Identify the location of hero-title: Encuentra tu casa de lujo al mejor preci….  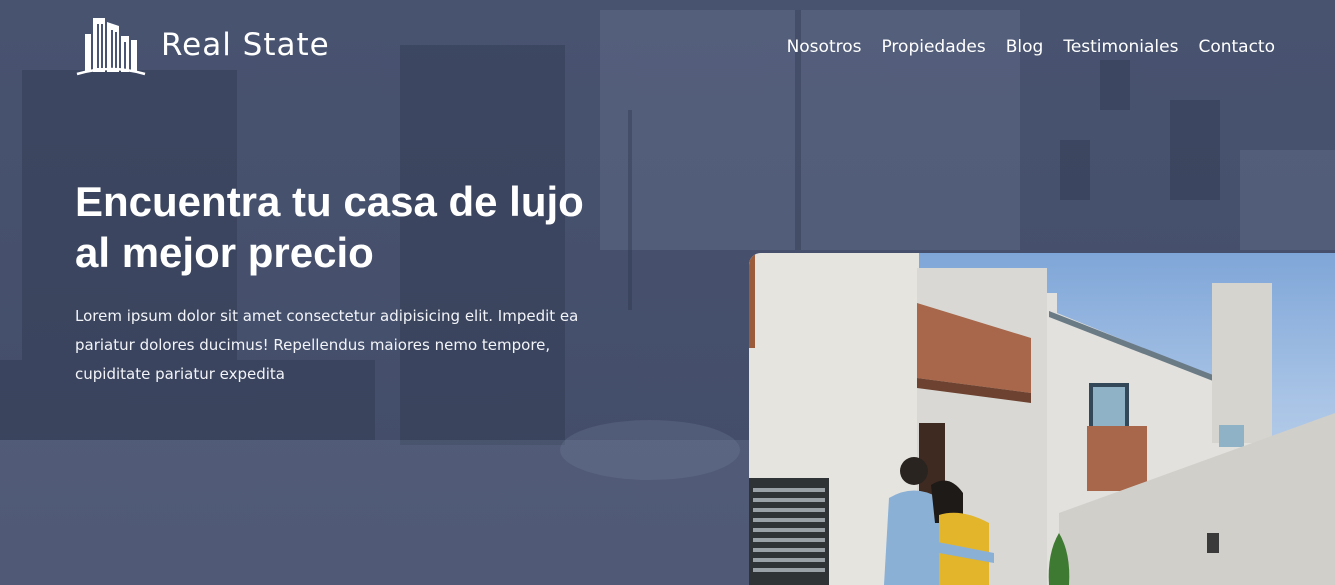
(345, 227).